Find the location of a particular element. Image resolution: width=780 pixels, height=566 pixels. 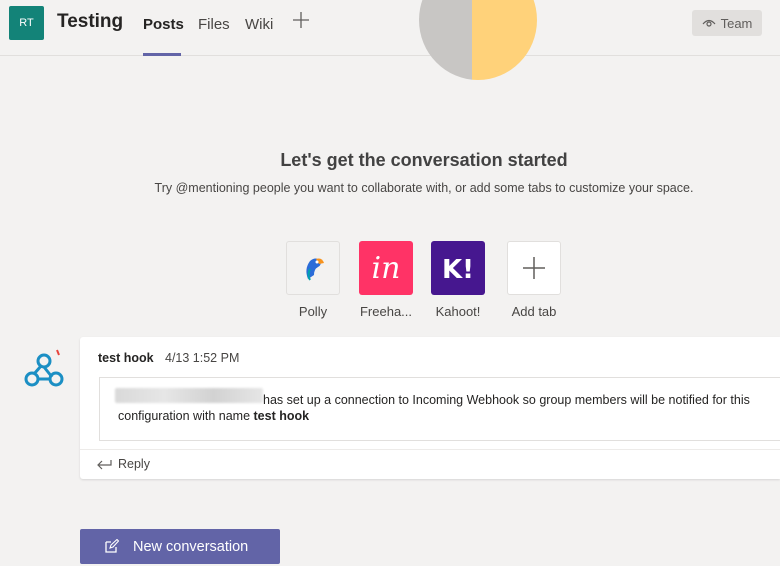

compose-icon is located at coordinates (112, 546).